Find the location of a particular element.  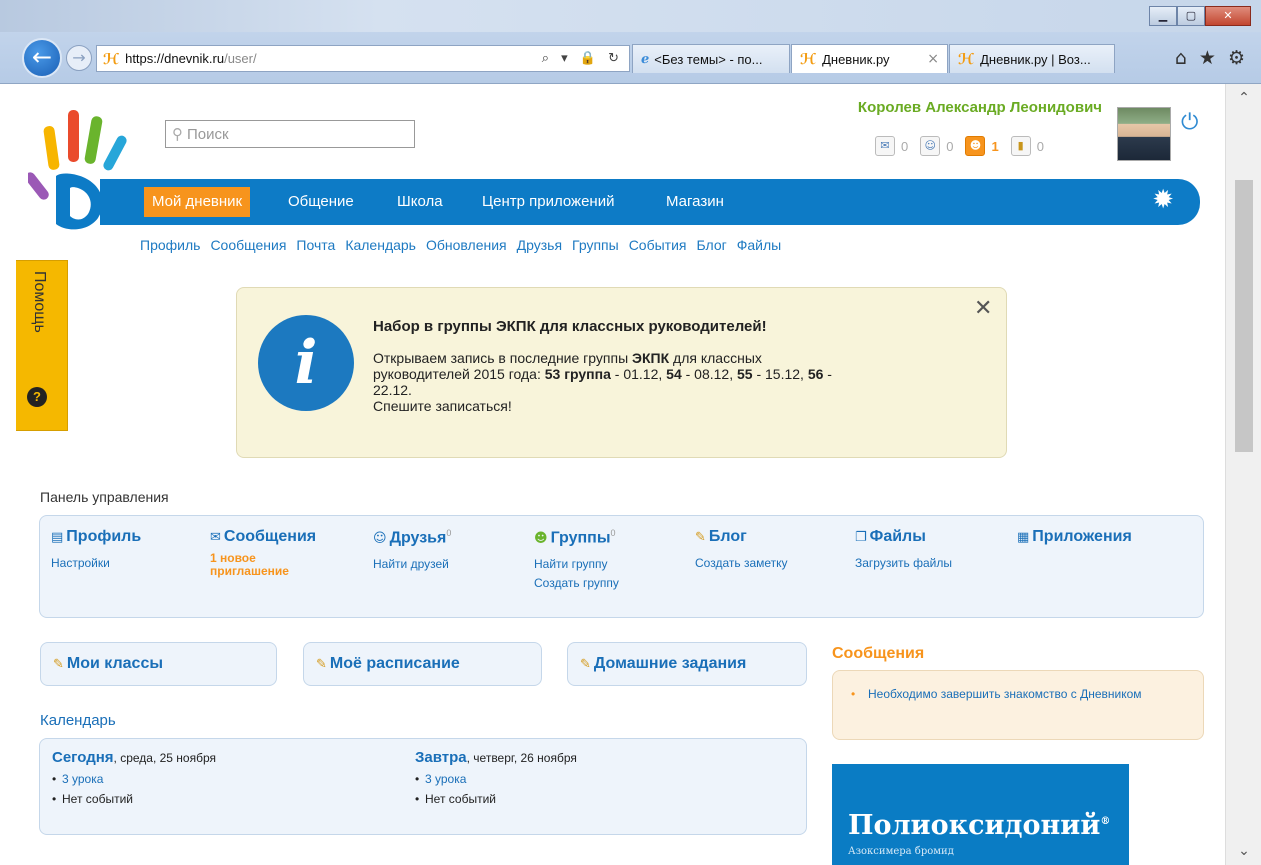

button-label: Домашние задания is located at coordinates (670, 663).